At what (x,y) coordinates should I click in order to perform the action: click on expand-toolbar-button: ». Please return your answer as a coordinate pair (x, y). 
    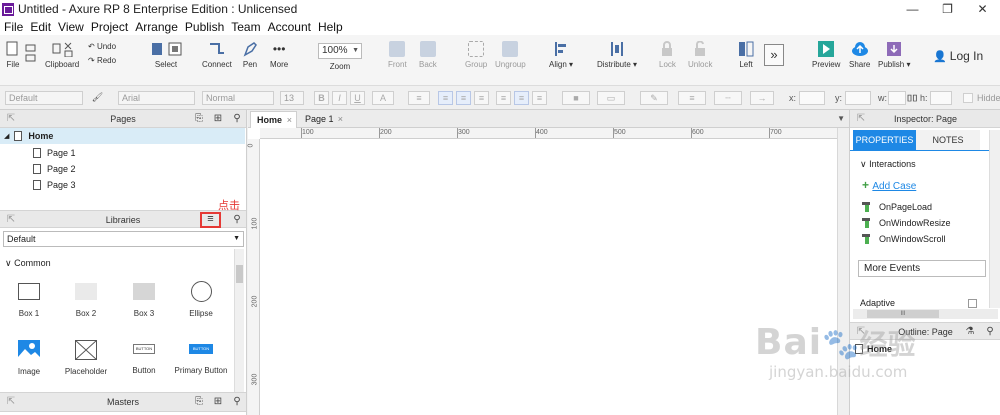
    Looking at the image, I should click on (774, 55).